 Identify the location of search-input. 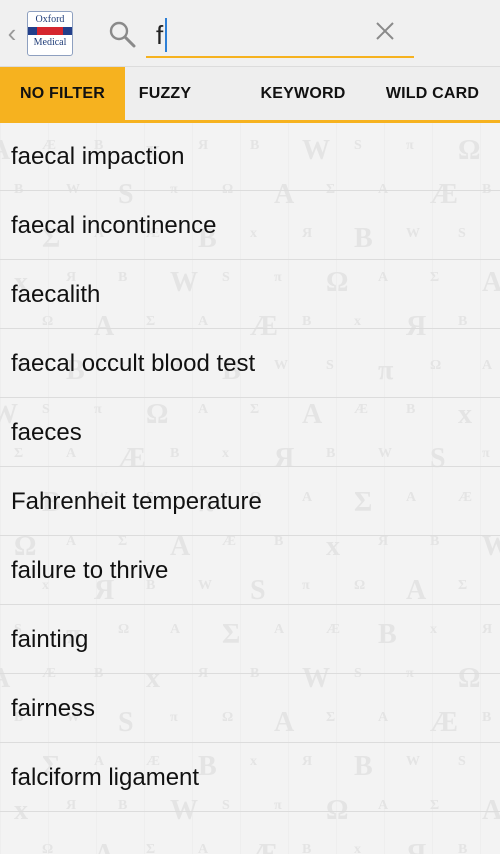
(256, 35).